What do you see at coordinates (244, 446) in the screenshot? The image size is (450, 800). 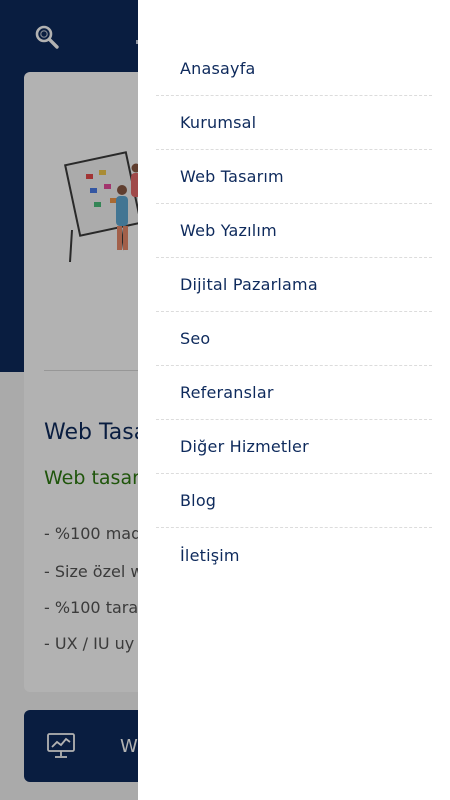 I see `menu-item-label: Diğer Hizmetler` at bounding box center [244, 446].